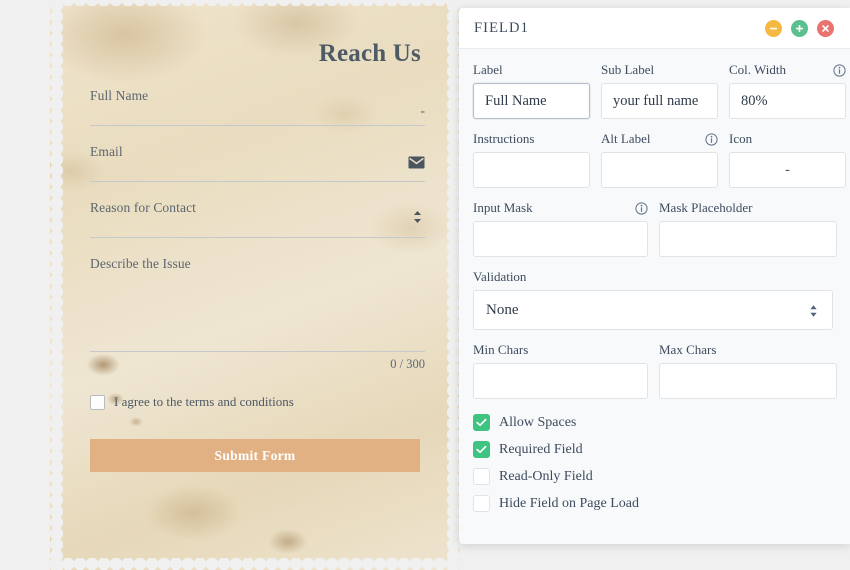 This screenshot has width=850, height=570. I want to click on field-group-mask-placeholder: Mask Placeholder, so click(748, 228).